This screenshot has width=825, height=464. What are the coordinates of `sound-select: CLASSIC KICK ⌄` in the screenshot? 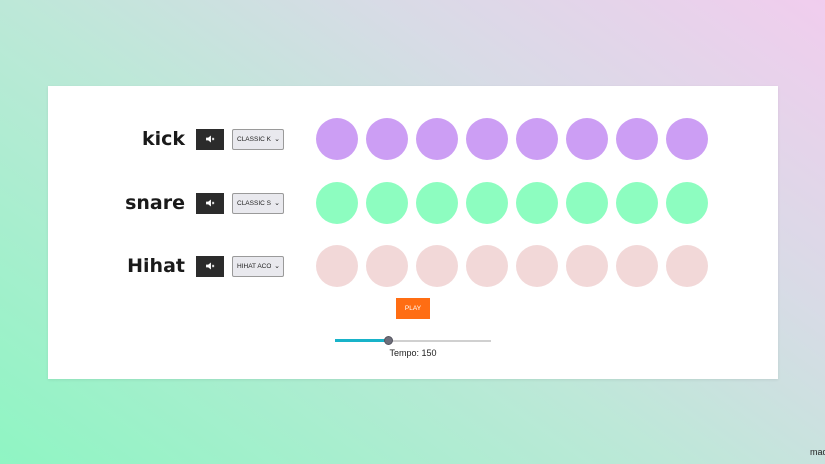 It's located at (258, 139).